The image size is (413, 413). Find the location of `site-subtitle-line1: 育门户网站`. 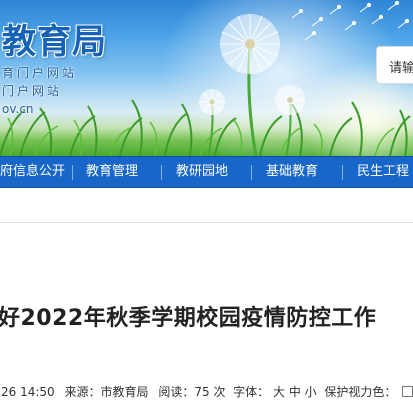

site-subtitle-line1: 育门户网站 is located at coordinates (40, 73).